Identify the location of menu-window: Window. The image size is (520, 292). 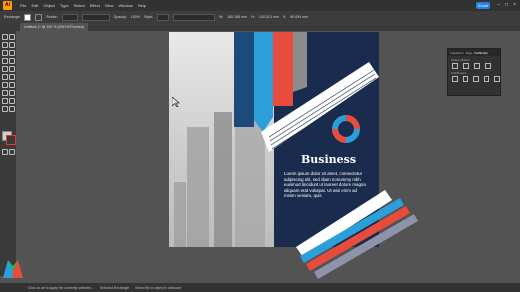
(125, 5).